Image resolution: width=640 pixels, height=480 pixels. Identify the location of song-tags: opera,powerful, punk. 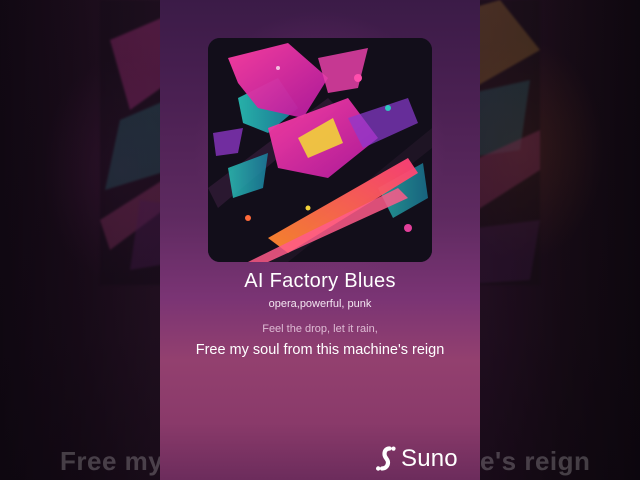
(320, 304).